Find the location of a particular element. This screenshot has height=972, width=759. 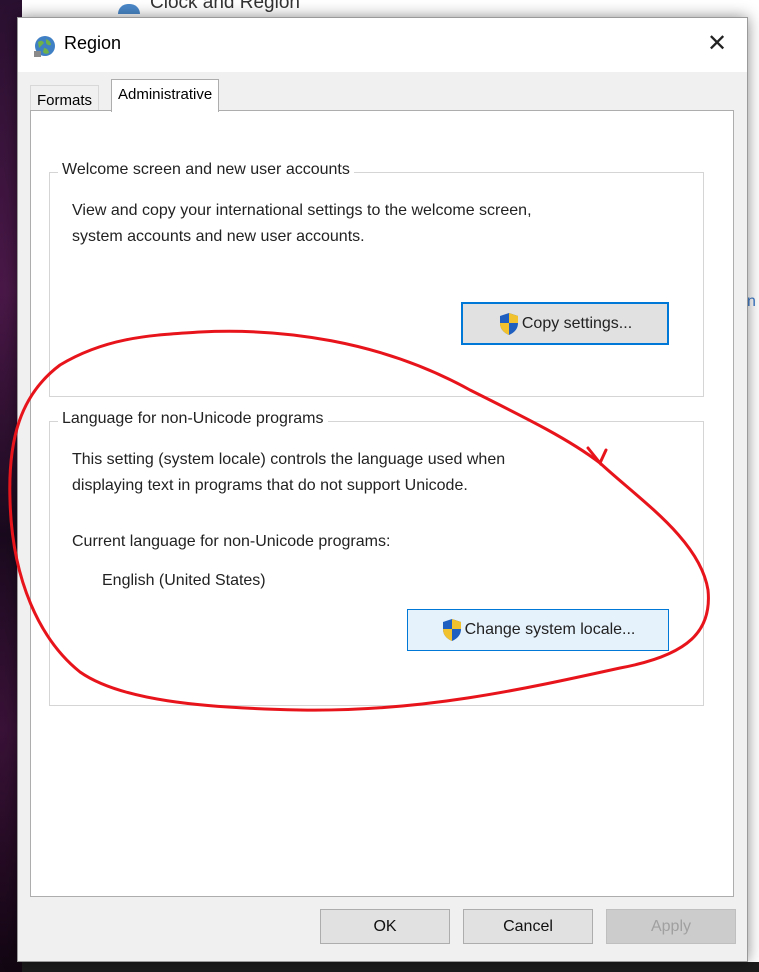

title-bar: Region ✕ is located at coordinates (382, 45).